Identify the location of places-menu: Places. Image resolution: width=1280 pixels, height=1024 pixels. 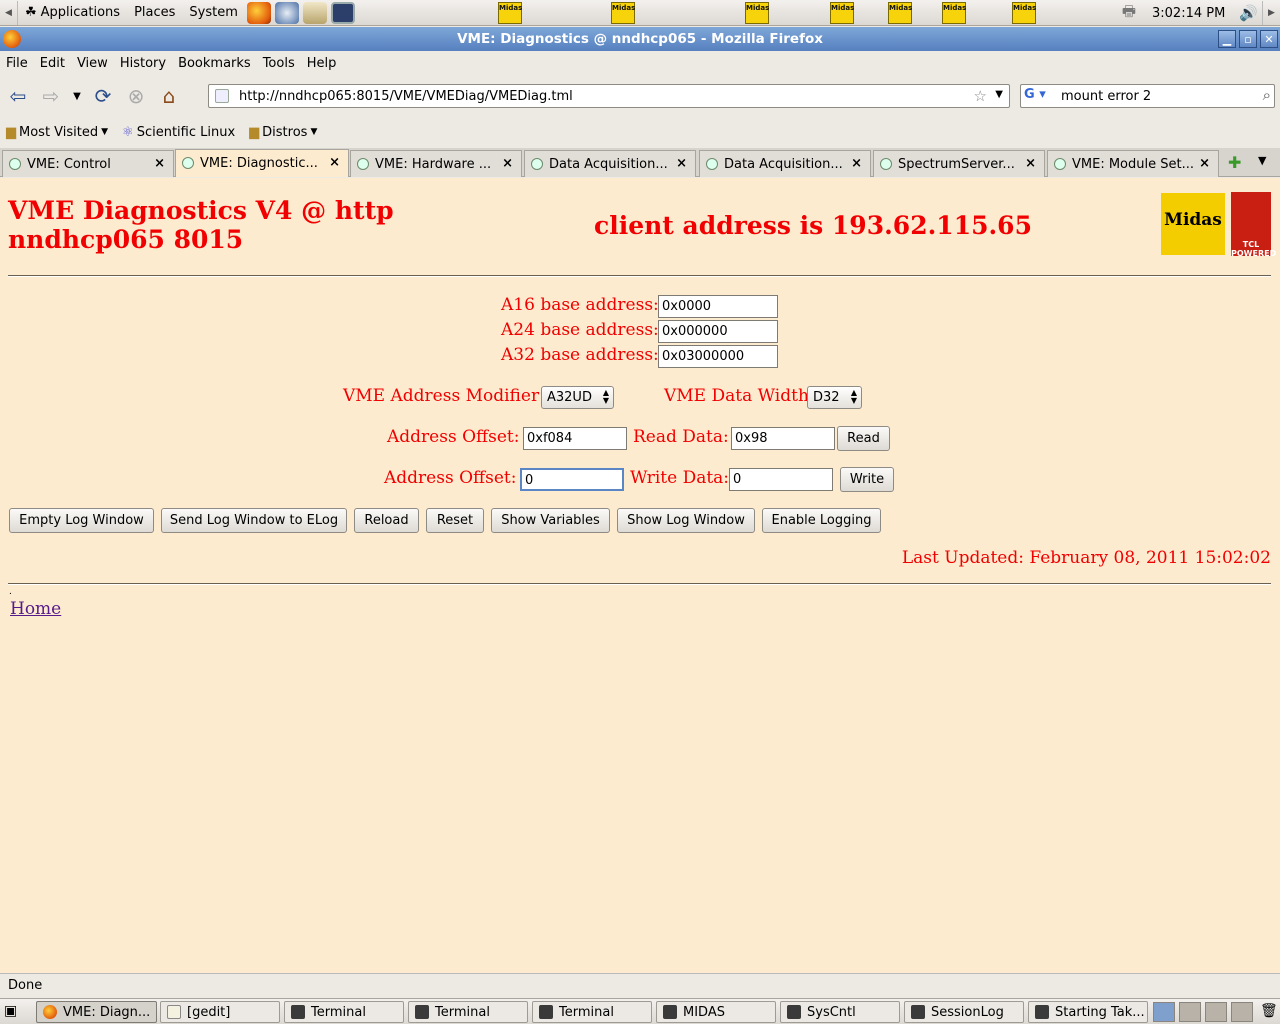
(154, 12).